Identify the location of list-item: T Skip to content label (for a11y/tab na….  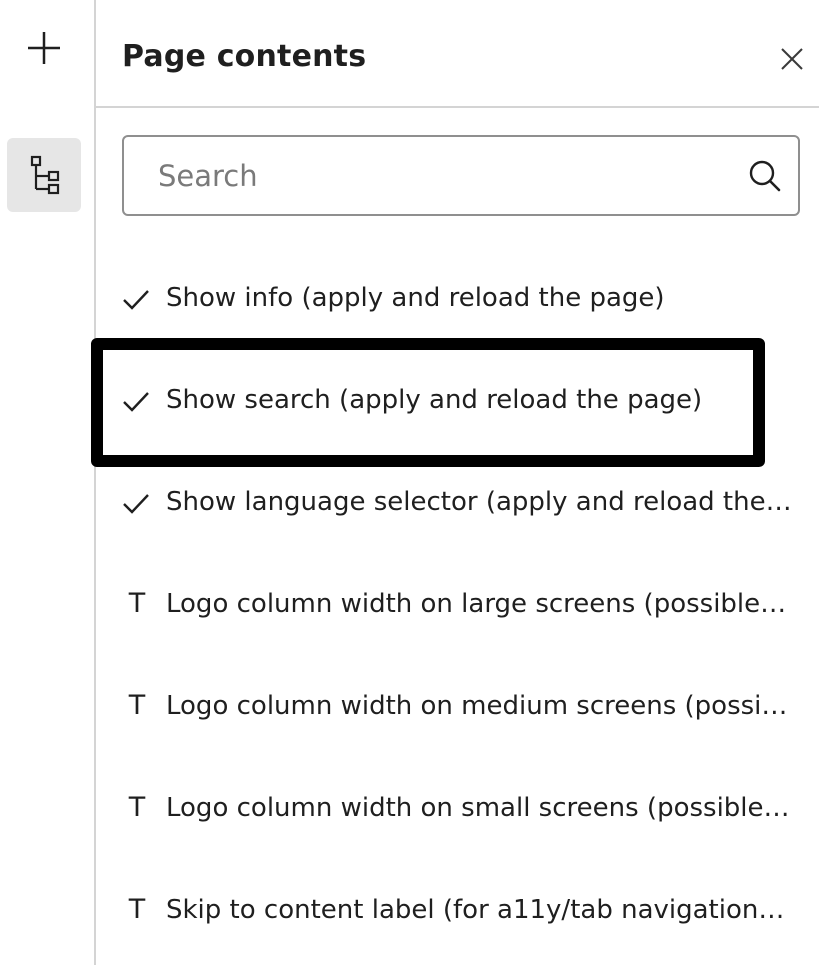
(457, 911).